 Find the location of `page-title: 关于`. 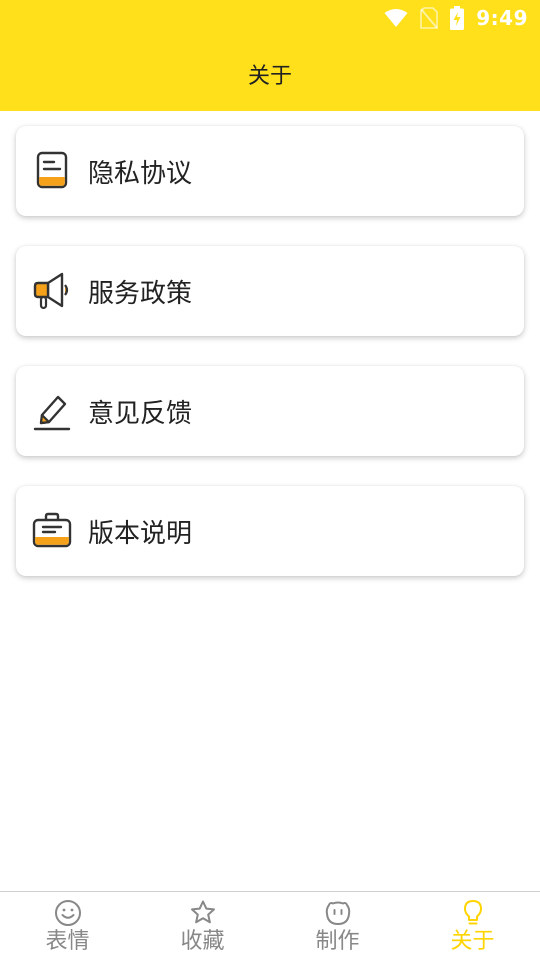

page-title: 关于 is located at coordinates (269, 76).